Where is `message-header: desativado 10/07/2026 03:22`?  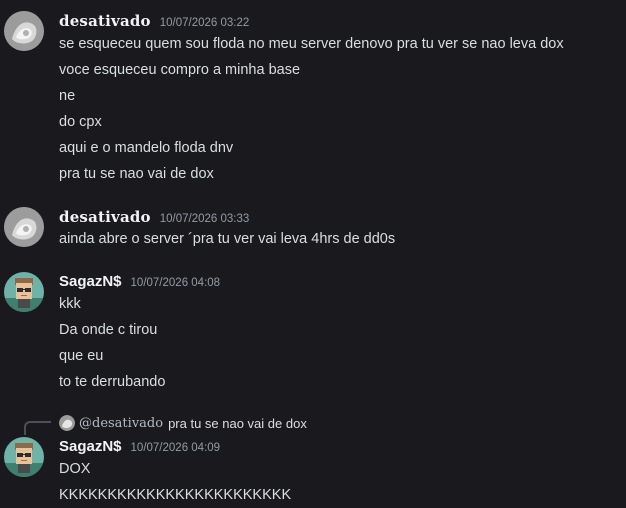 message-header: desativado 10/07/2026 03:22 is located at coordinates (154, 21).